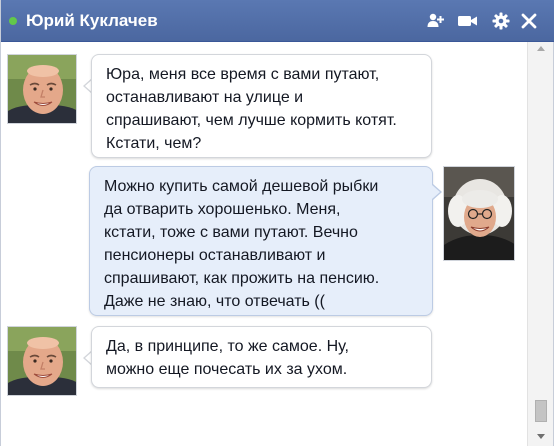  What do you see at coordinates (251, 120) in the screenshot?
I see `message-text-line: спрашивают, чем лучше кормить котят.` at bounding box center [251, 120].